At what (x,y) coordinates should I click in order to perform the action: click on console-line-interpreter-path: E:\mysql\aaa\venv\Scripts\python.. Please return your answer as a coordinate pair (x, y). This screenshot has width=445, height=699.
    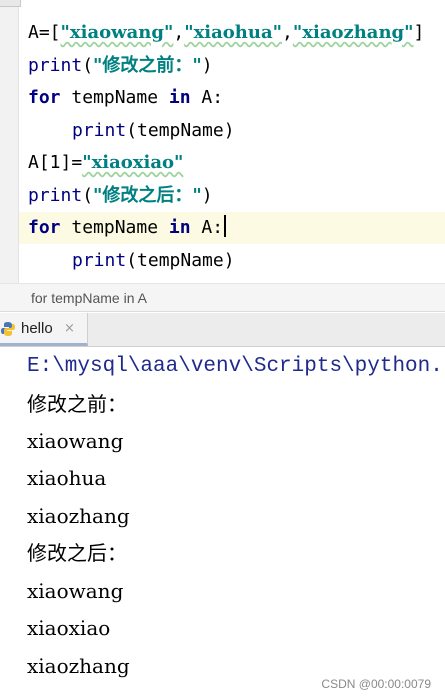
    Looking at the image, I should click on (235, 366).